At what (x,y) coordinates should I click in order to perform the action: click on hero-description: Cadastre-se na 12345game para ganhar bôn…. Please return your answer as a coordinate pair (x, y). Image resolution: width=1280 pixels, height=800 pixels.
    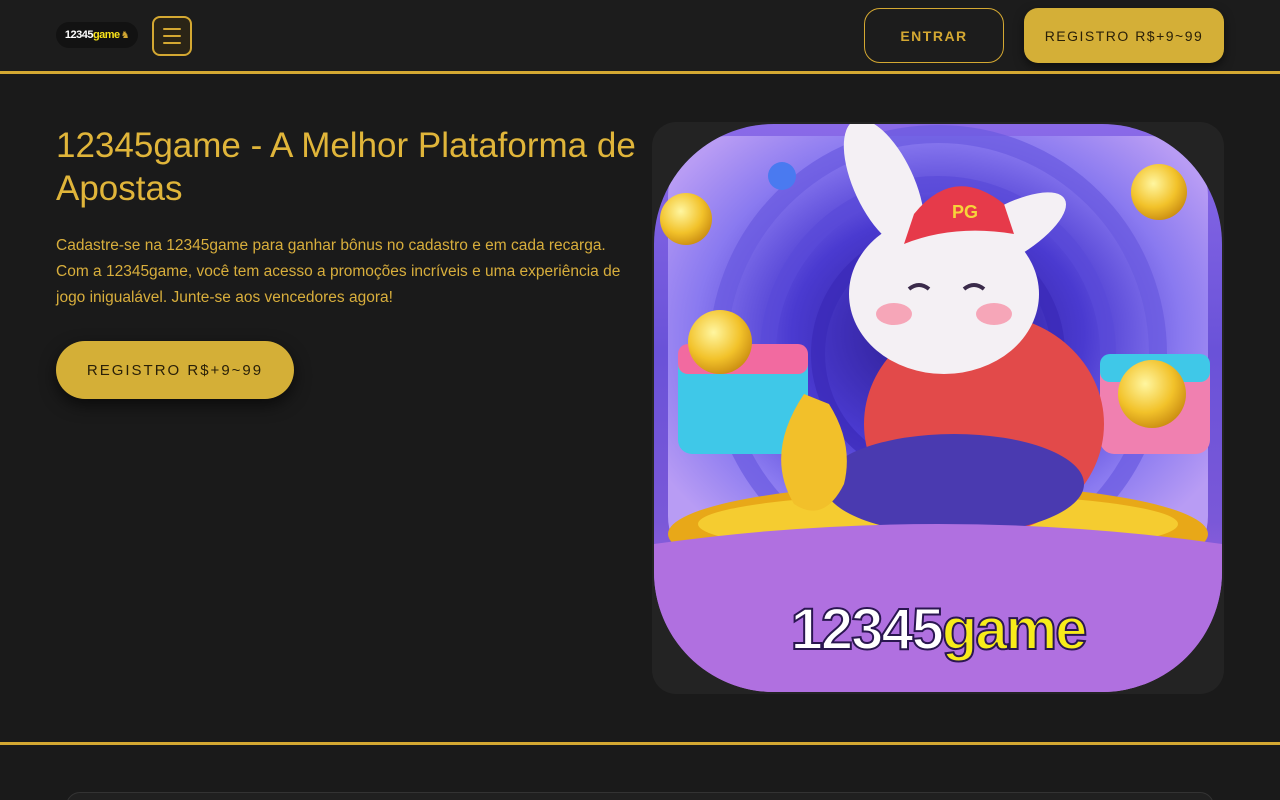
    Looking at the image, I should click on (338, 271).